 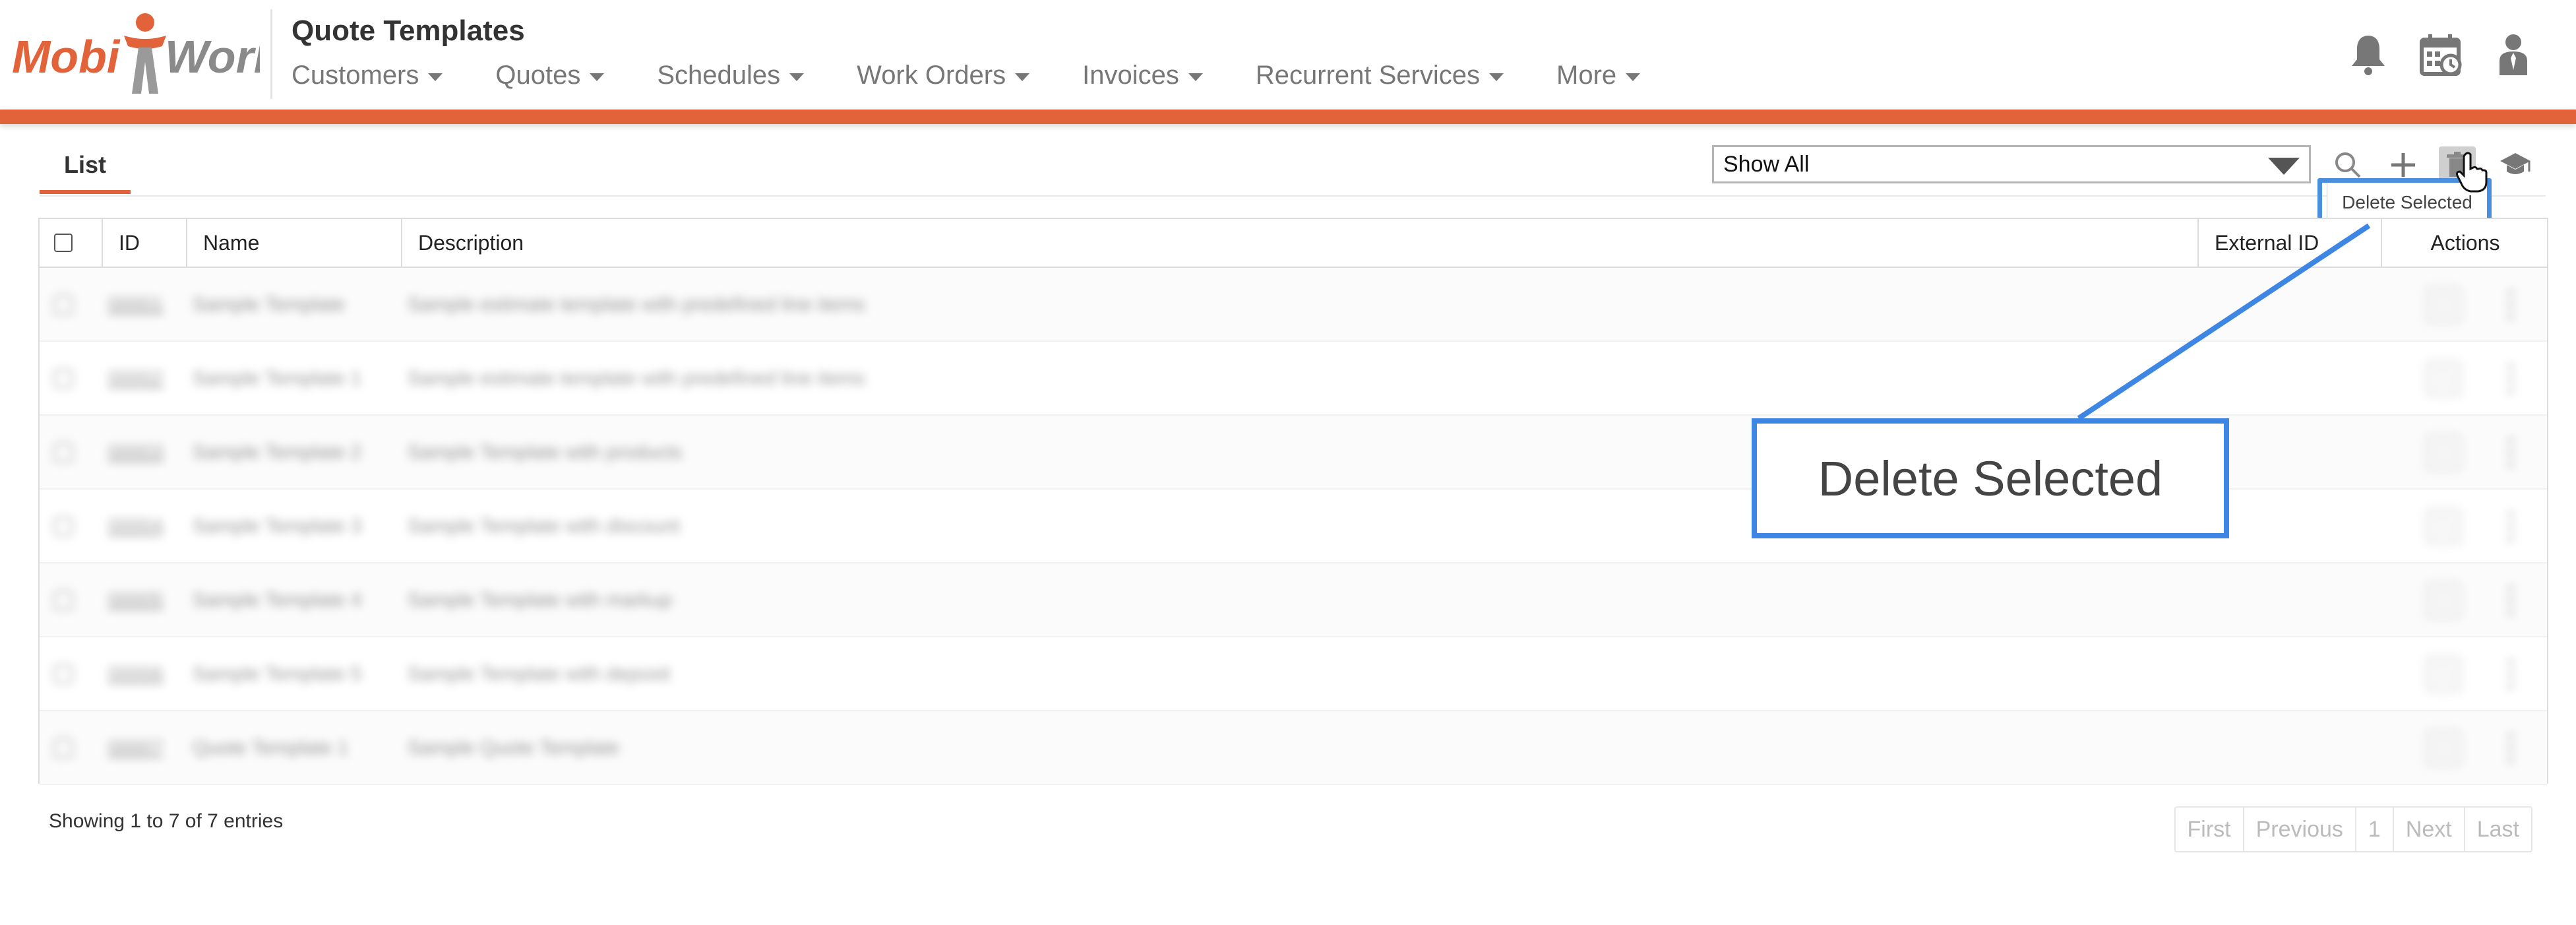 What do you see at coordinates (2441, 55) in the screenshot?
I see `calendar-icon` at bounding box center [2441, 55].